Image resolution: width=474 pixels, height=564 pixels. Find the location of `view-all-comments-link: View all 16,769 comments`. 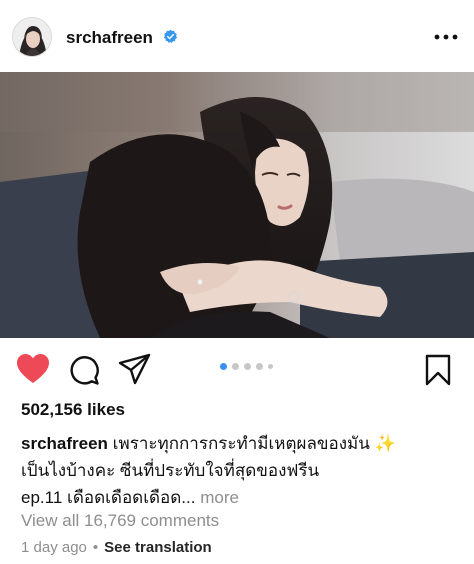

view-all-comments-link: View all 16,769 comments is located at coordinates (120, 521).